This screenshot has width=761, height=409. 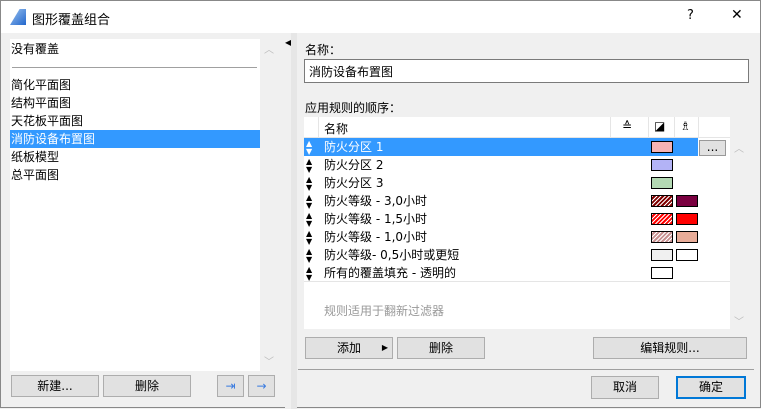 What do you see at coordinates (738, 233) in the screenshot?
I see `rules-scrollbar: ︿ ﹀` at bounding box center [738, 233].